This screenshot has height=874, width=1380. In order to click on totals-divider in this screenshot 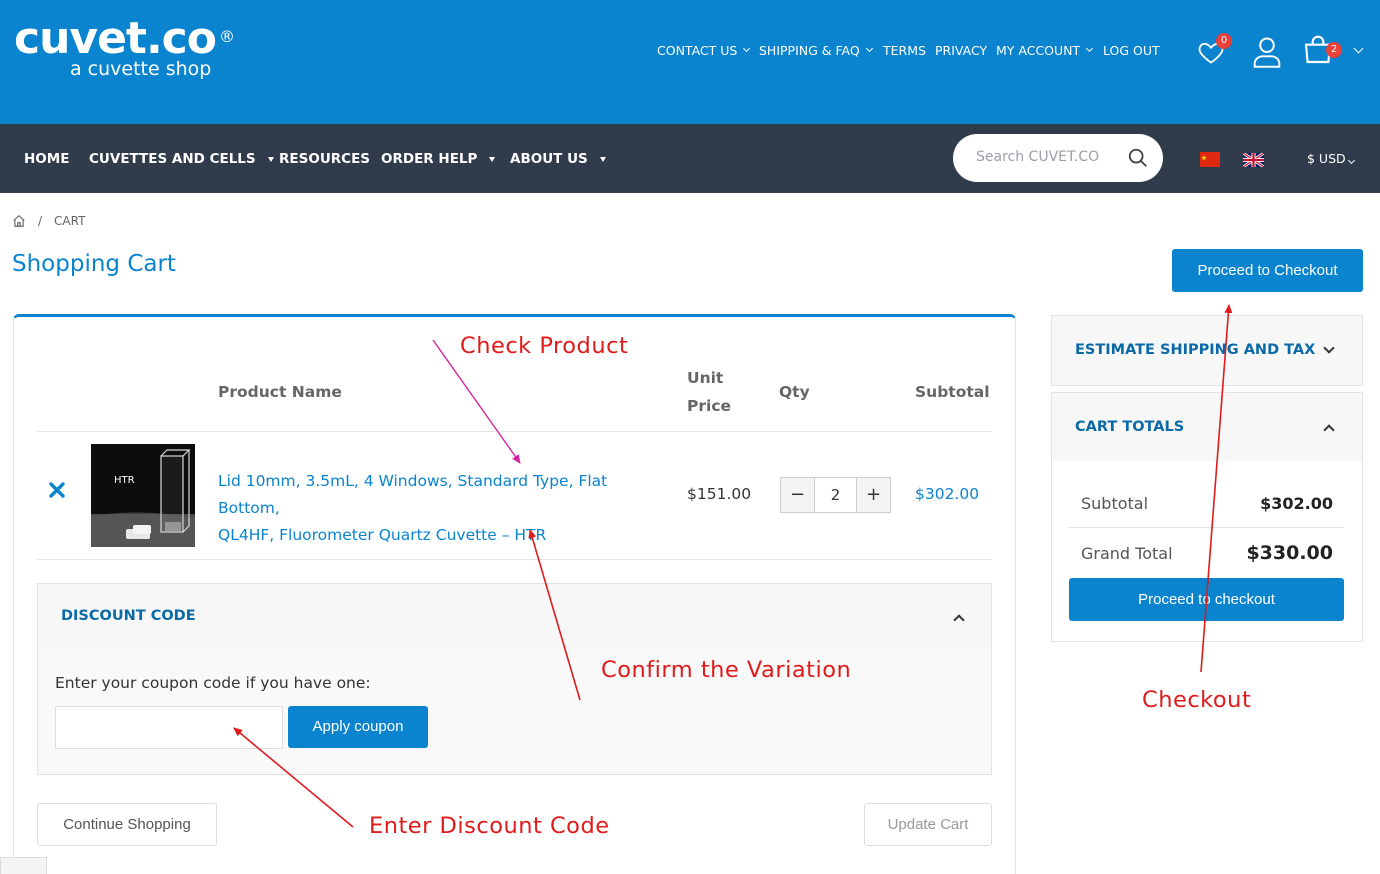, I will do `click(1206, 527)`.